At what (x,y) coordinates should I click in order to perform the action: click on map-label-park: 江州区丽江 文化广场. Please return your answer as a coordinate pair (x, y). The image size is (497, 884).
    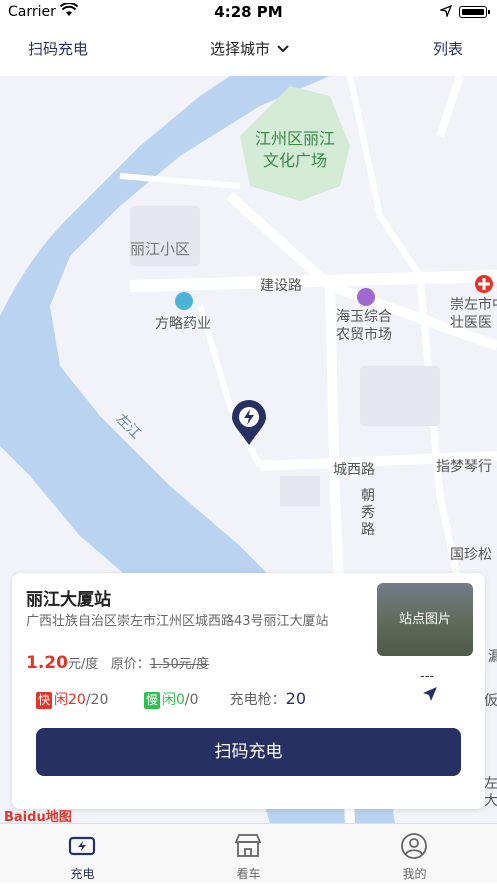
    Looking at the image, I should click on (295, 149).